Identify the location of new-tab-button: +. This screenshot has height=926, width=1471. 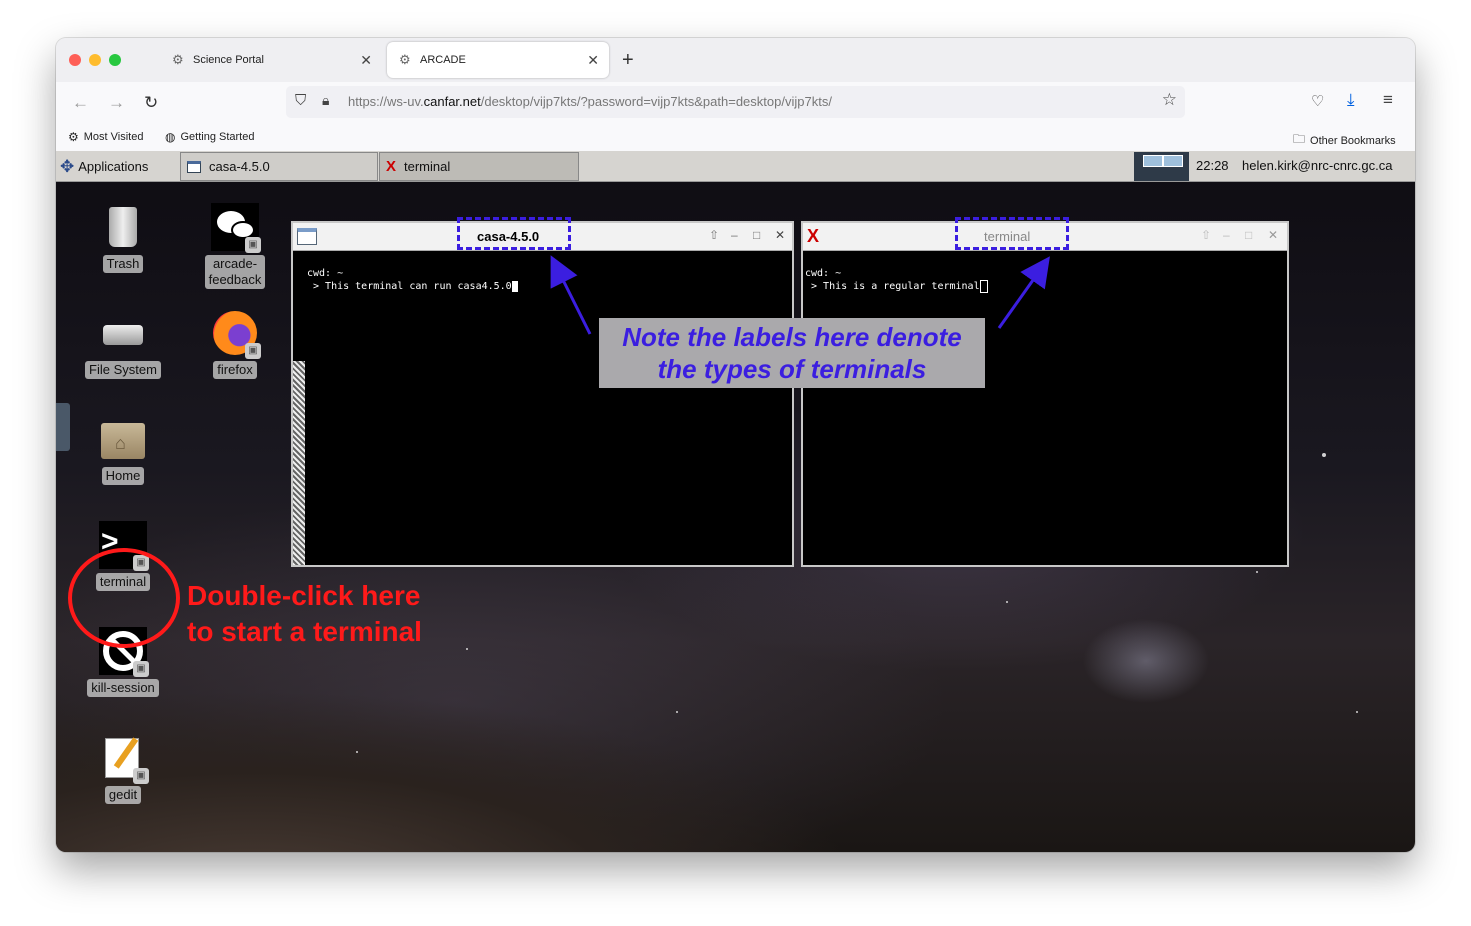
(628, 60).